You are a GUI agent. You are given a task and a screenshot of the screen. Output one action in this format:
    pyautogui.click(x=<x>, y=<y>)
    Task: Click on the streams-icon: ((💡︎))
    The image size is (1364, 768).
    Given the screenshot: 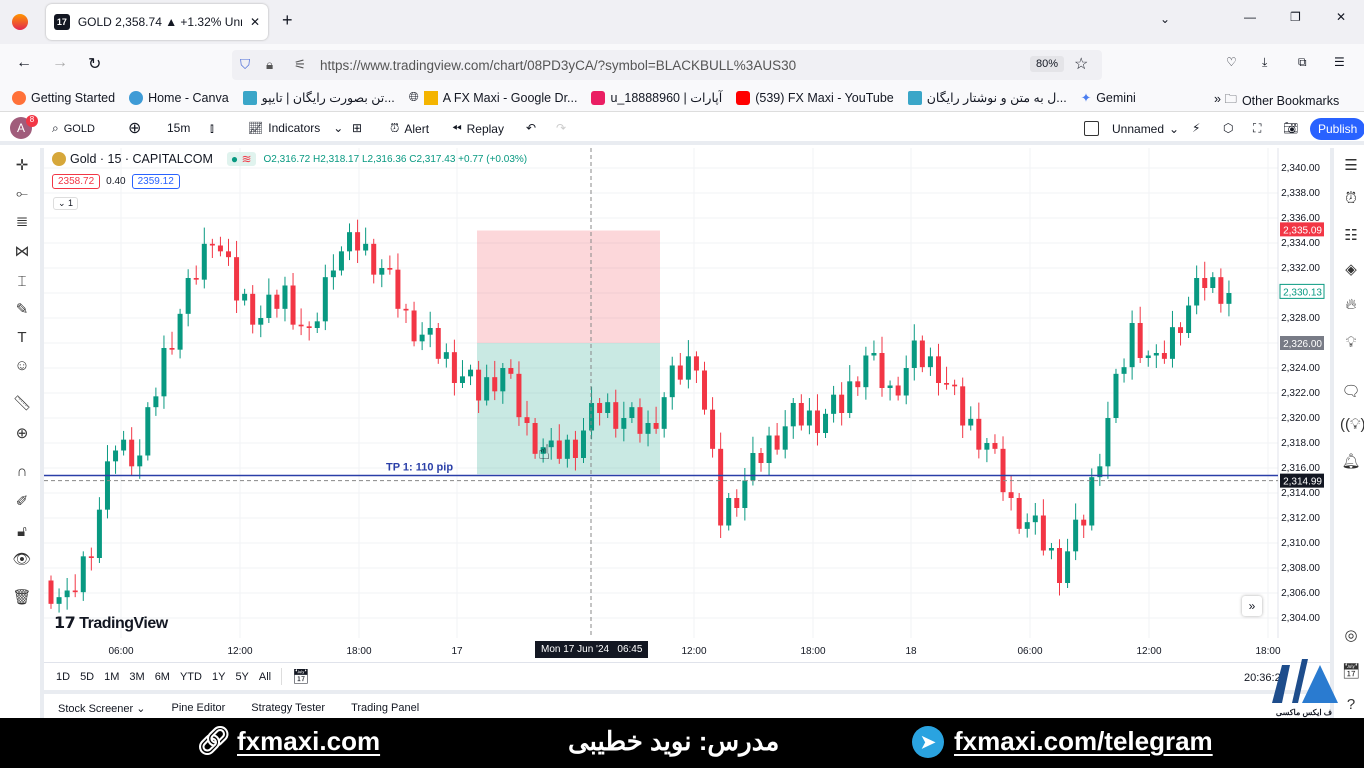 What is the action you would take?
    pyautogui.click(x=1352, y=427)
    